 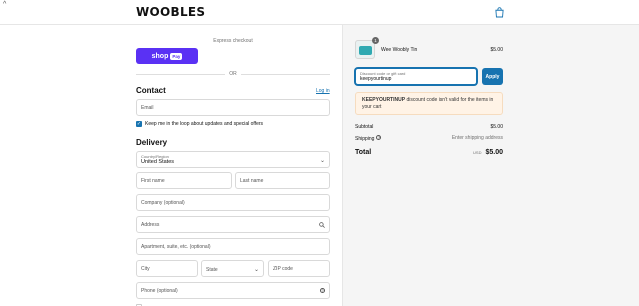 I want to click on apartment-placeholder: Apartment, suite, etc. (optional), so click(x=176, y=247).